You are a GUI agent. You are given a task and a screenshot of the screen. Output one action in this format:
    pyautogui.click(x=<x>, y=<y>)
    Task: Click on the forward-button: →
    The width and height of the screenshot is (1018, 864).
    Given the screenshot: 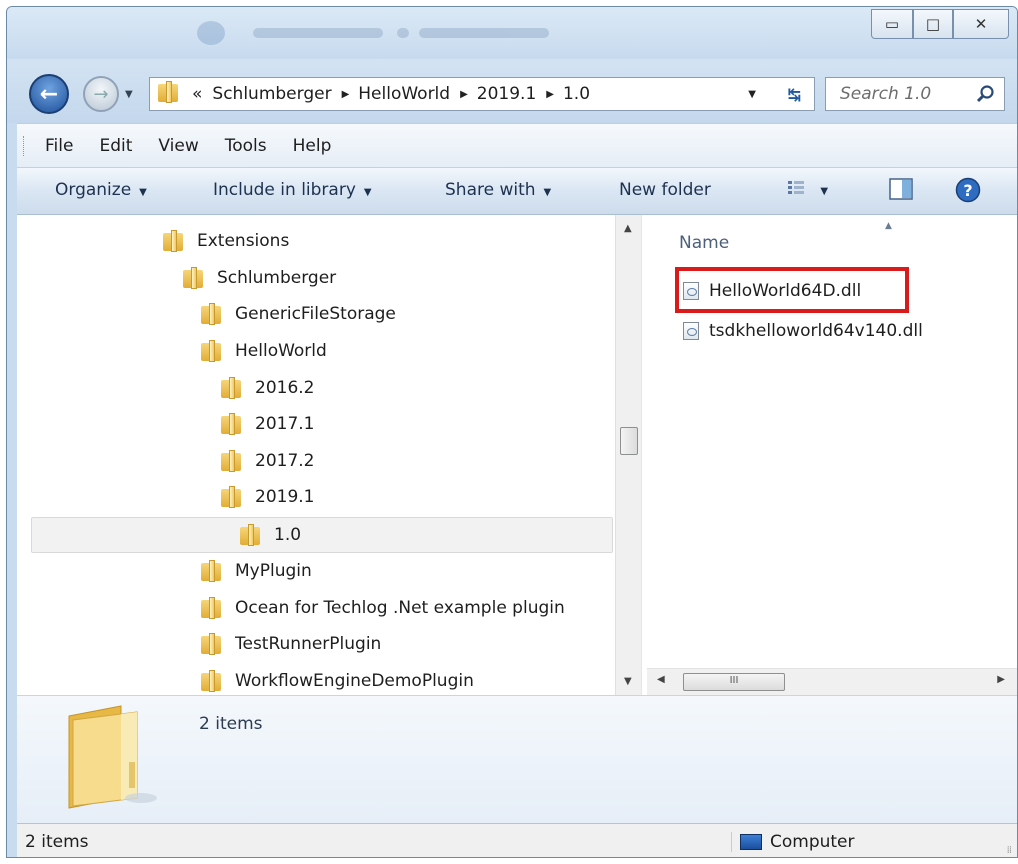 What is the action you would take?
    pyautogui.click(x=101, y=94)
    